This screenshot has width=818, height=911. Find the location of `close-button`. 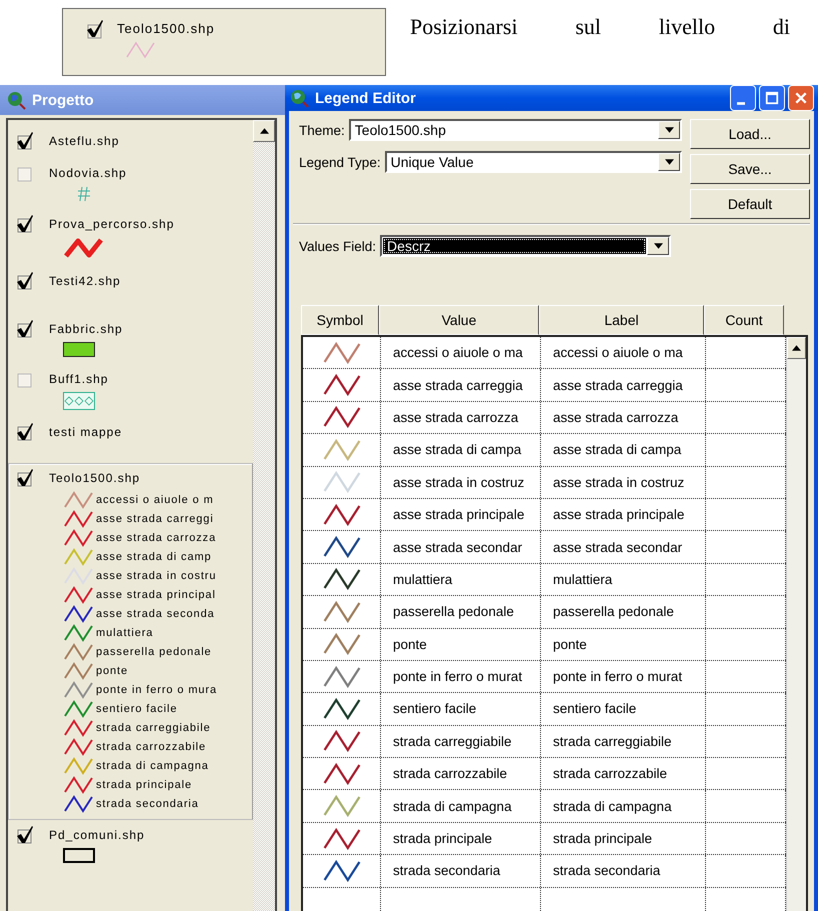

close-button is located at coordinates (801, 98).